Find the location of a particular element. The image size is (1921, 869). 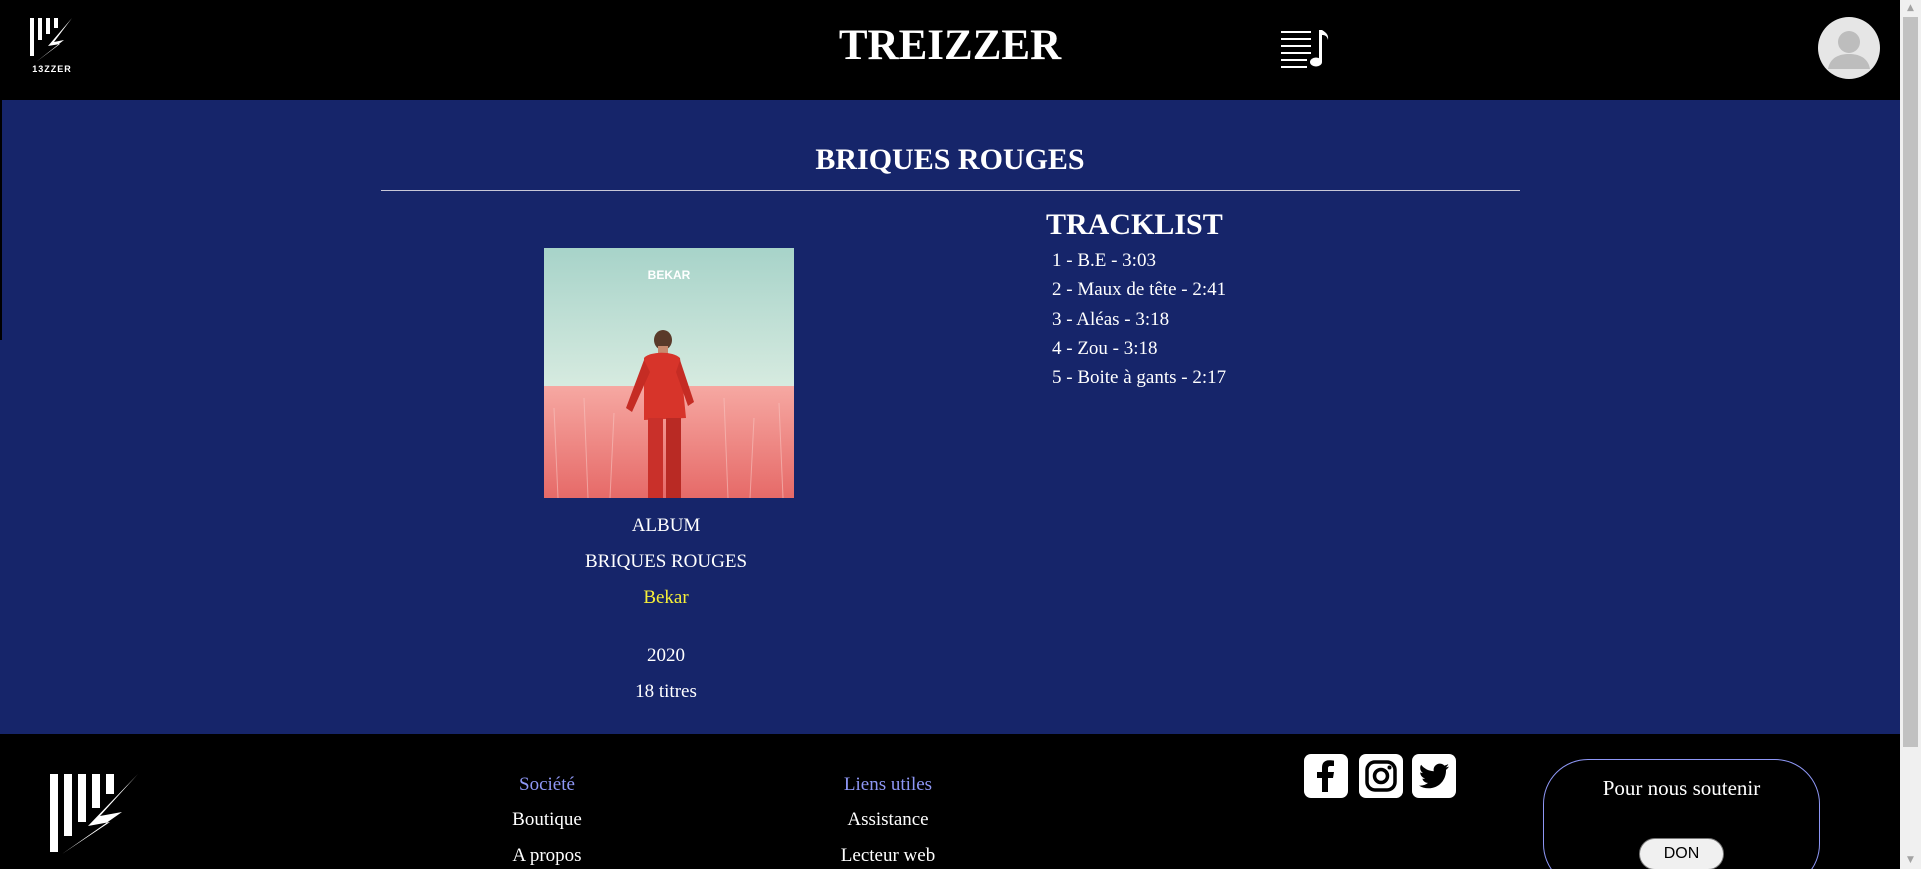

support-box: Pour nous soutenir DON is located at coordinates (1681, 814).